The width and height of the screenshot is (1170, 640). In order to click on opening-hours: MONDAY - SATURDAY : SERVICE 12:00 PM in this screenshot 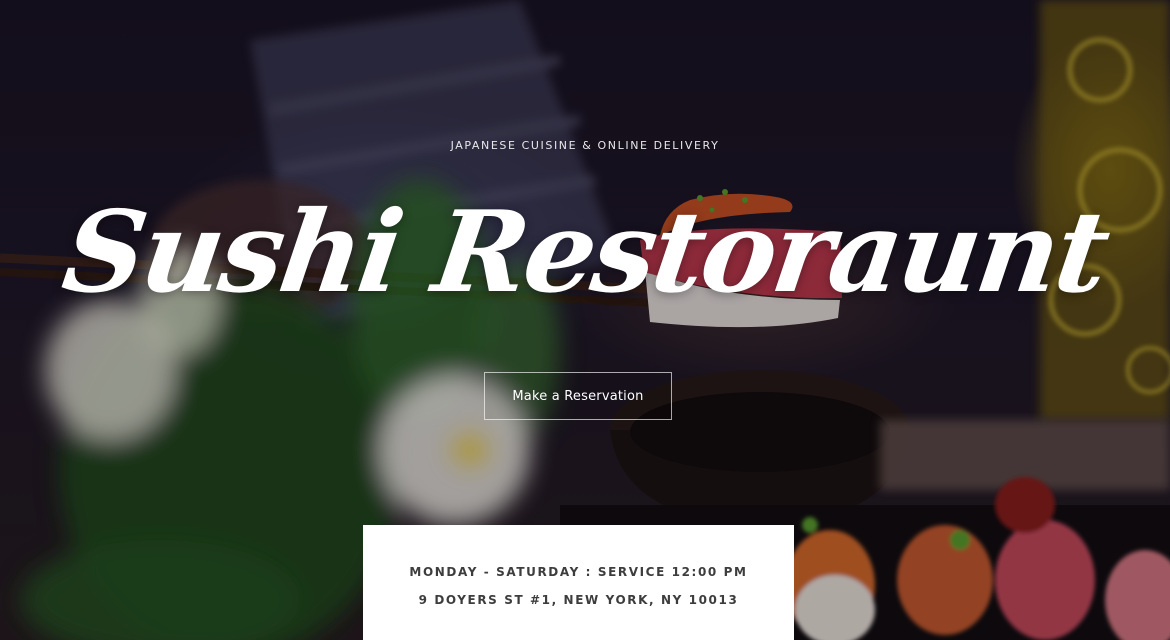, I will do `click(578, 572)`.